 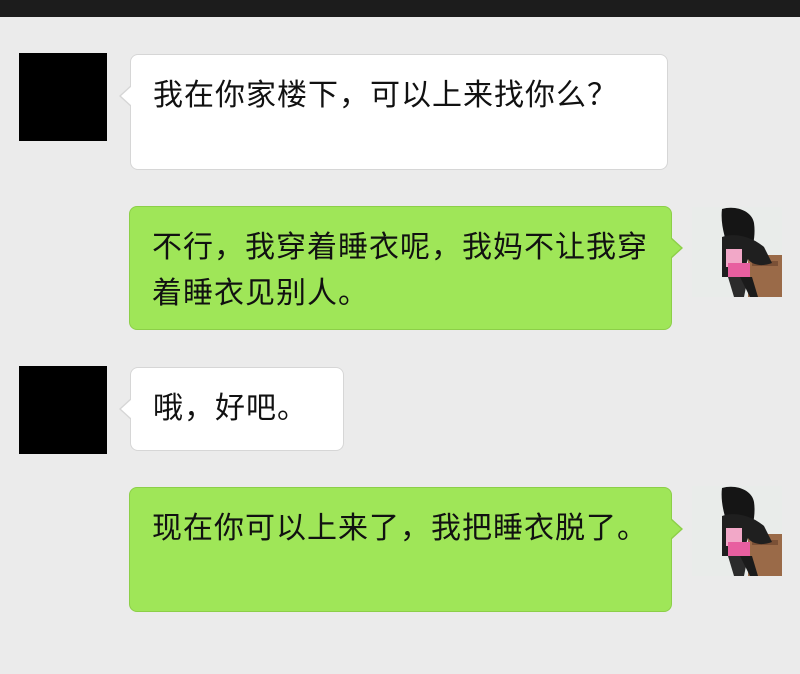 I want to click on incoming-message-bubble: 我在你家楼下，可以上来找你么？, so click(x=393, y=112).